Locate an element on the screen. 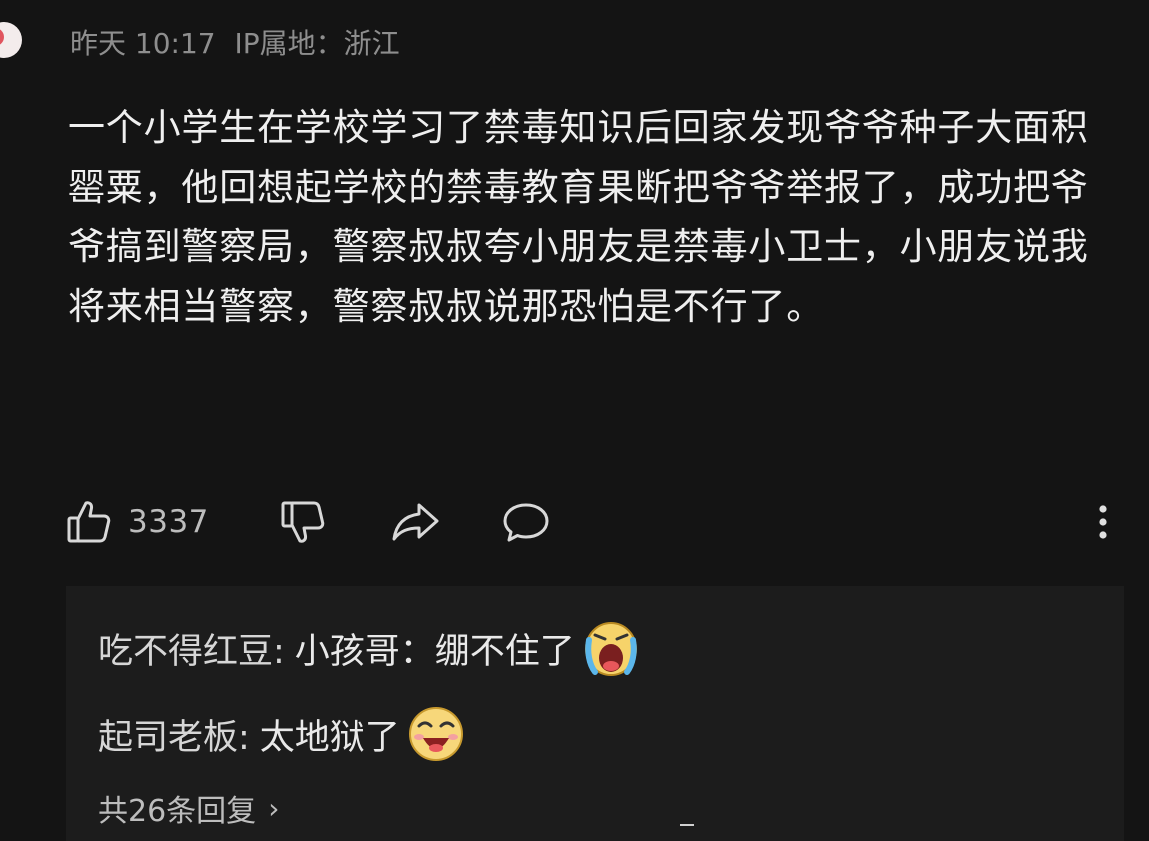  reply-author: 起司老板: is located at coordinates (174, 734).